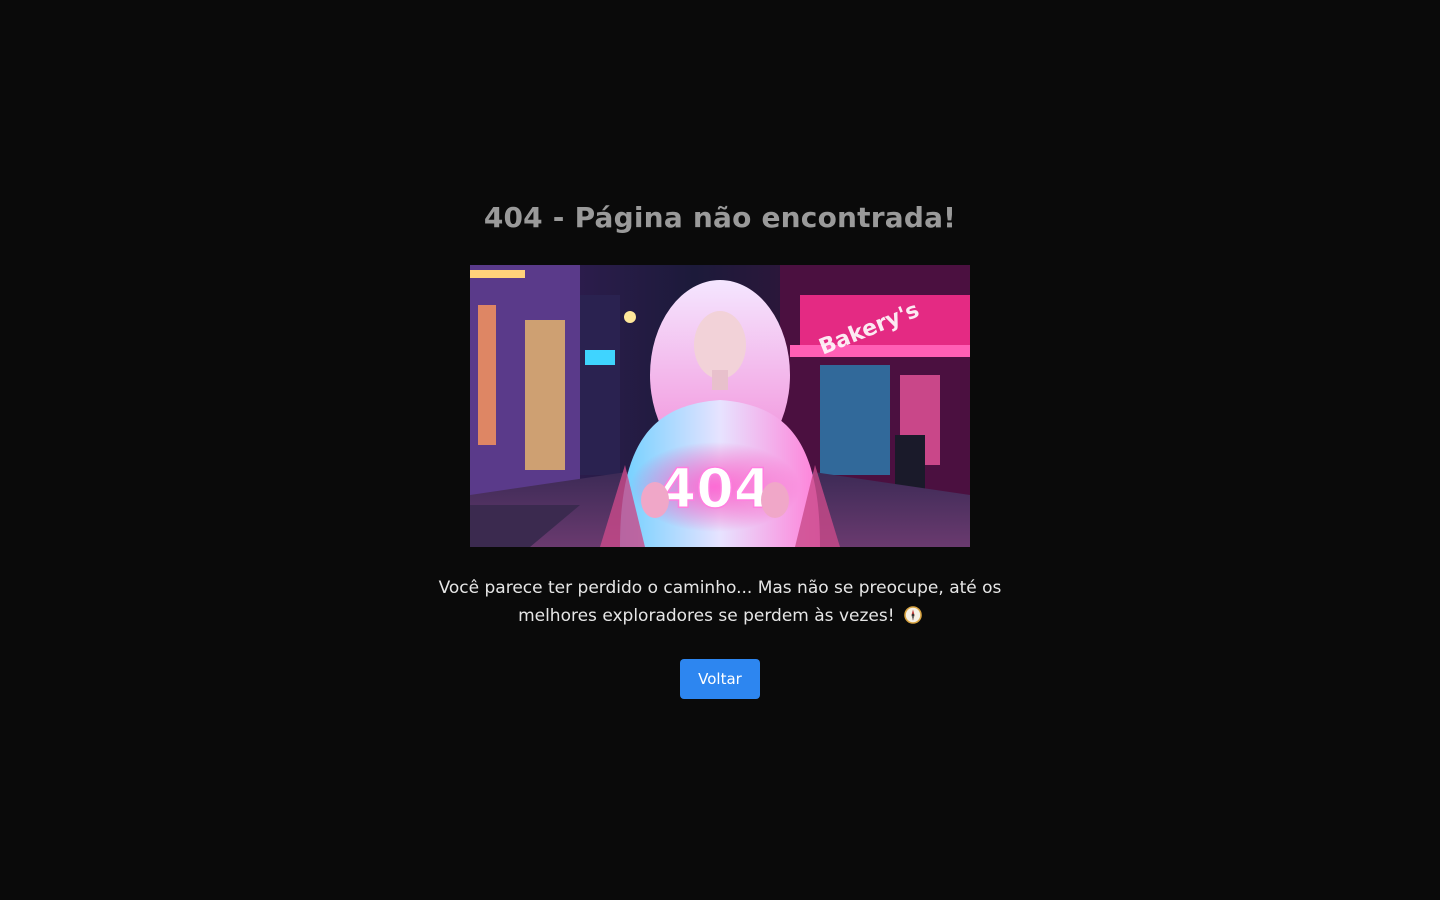  Describe the element at coordinates (720, 217) in the screenshot. I see `page-title: 404 - Página não encontrada!` at that location.